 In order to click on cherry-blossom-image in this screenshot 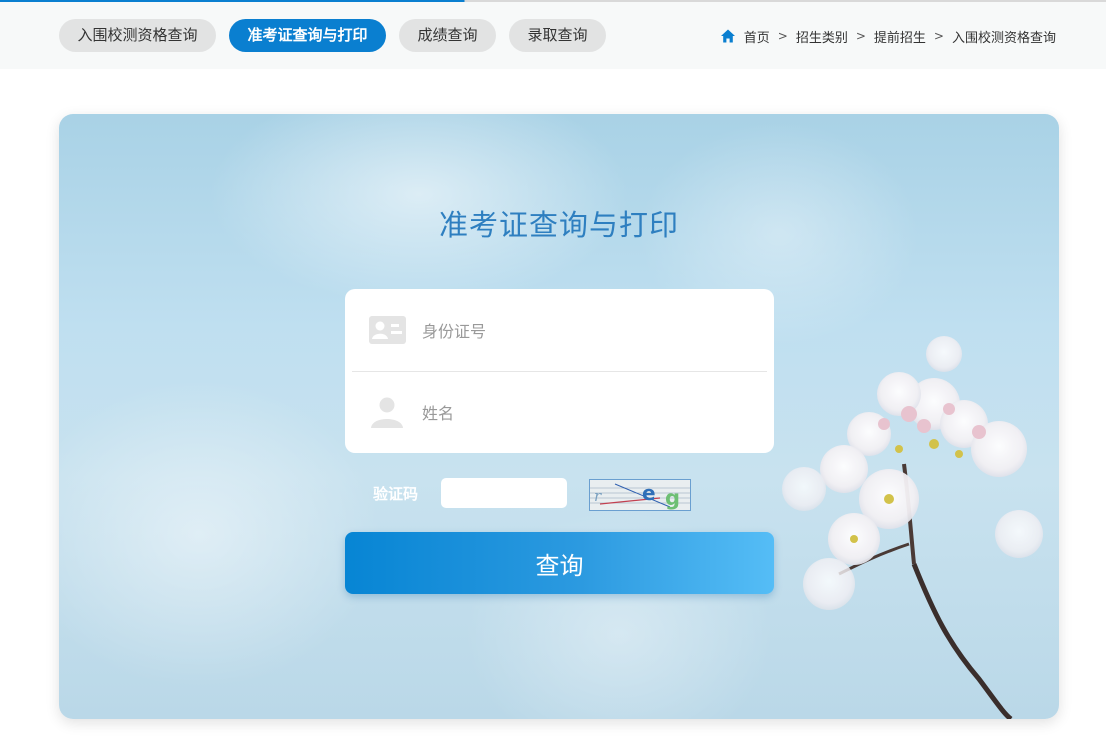, I will do `click(912, 527)`.